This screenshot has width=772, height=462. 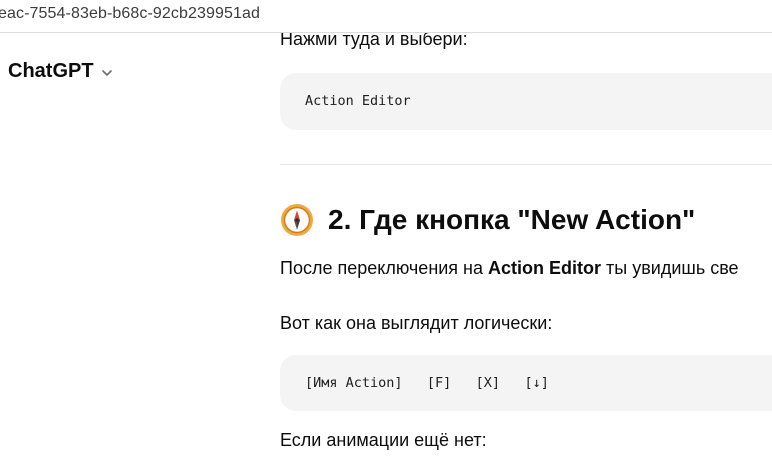 What do you see at coordinates (374, 41) in the screenshot?
I see `message-text-line: Нажми туда и выбери:` at bounding box center [374, 41].